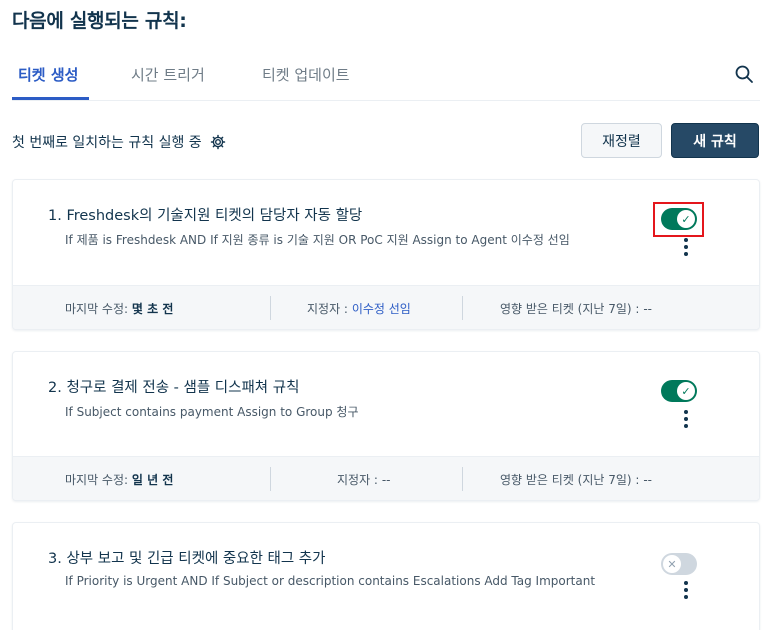  Describe the element at coordinates (173, 386) in the screenshot. I see `rule-title: 2. 청구로 결제 전송 - 샘플 디스패쳐 규칙` at that location.